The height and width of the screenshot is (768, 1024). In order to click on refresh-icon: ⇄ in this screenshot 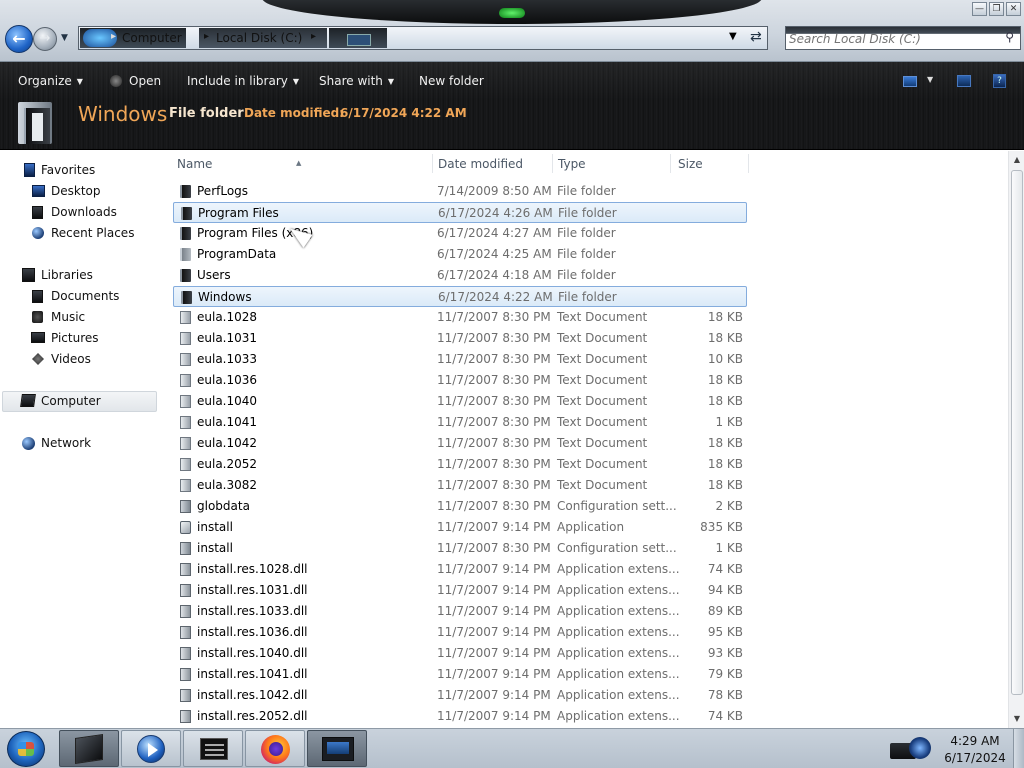, I will do `click(756, 37)`.